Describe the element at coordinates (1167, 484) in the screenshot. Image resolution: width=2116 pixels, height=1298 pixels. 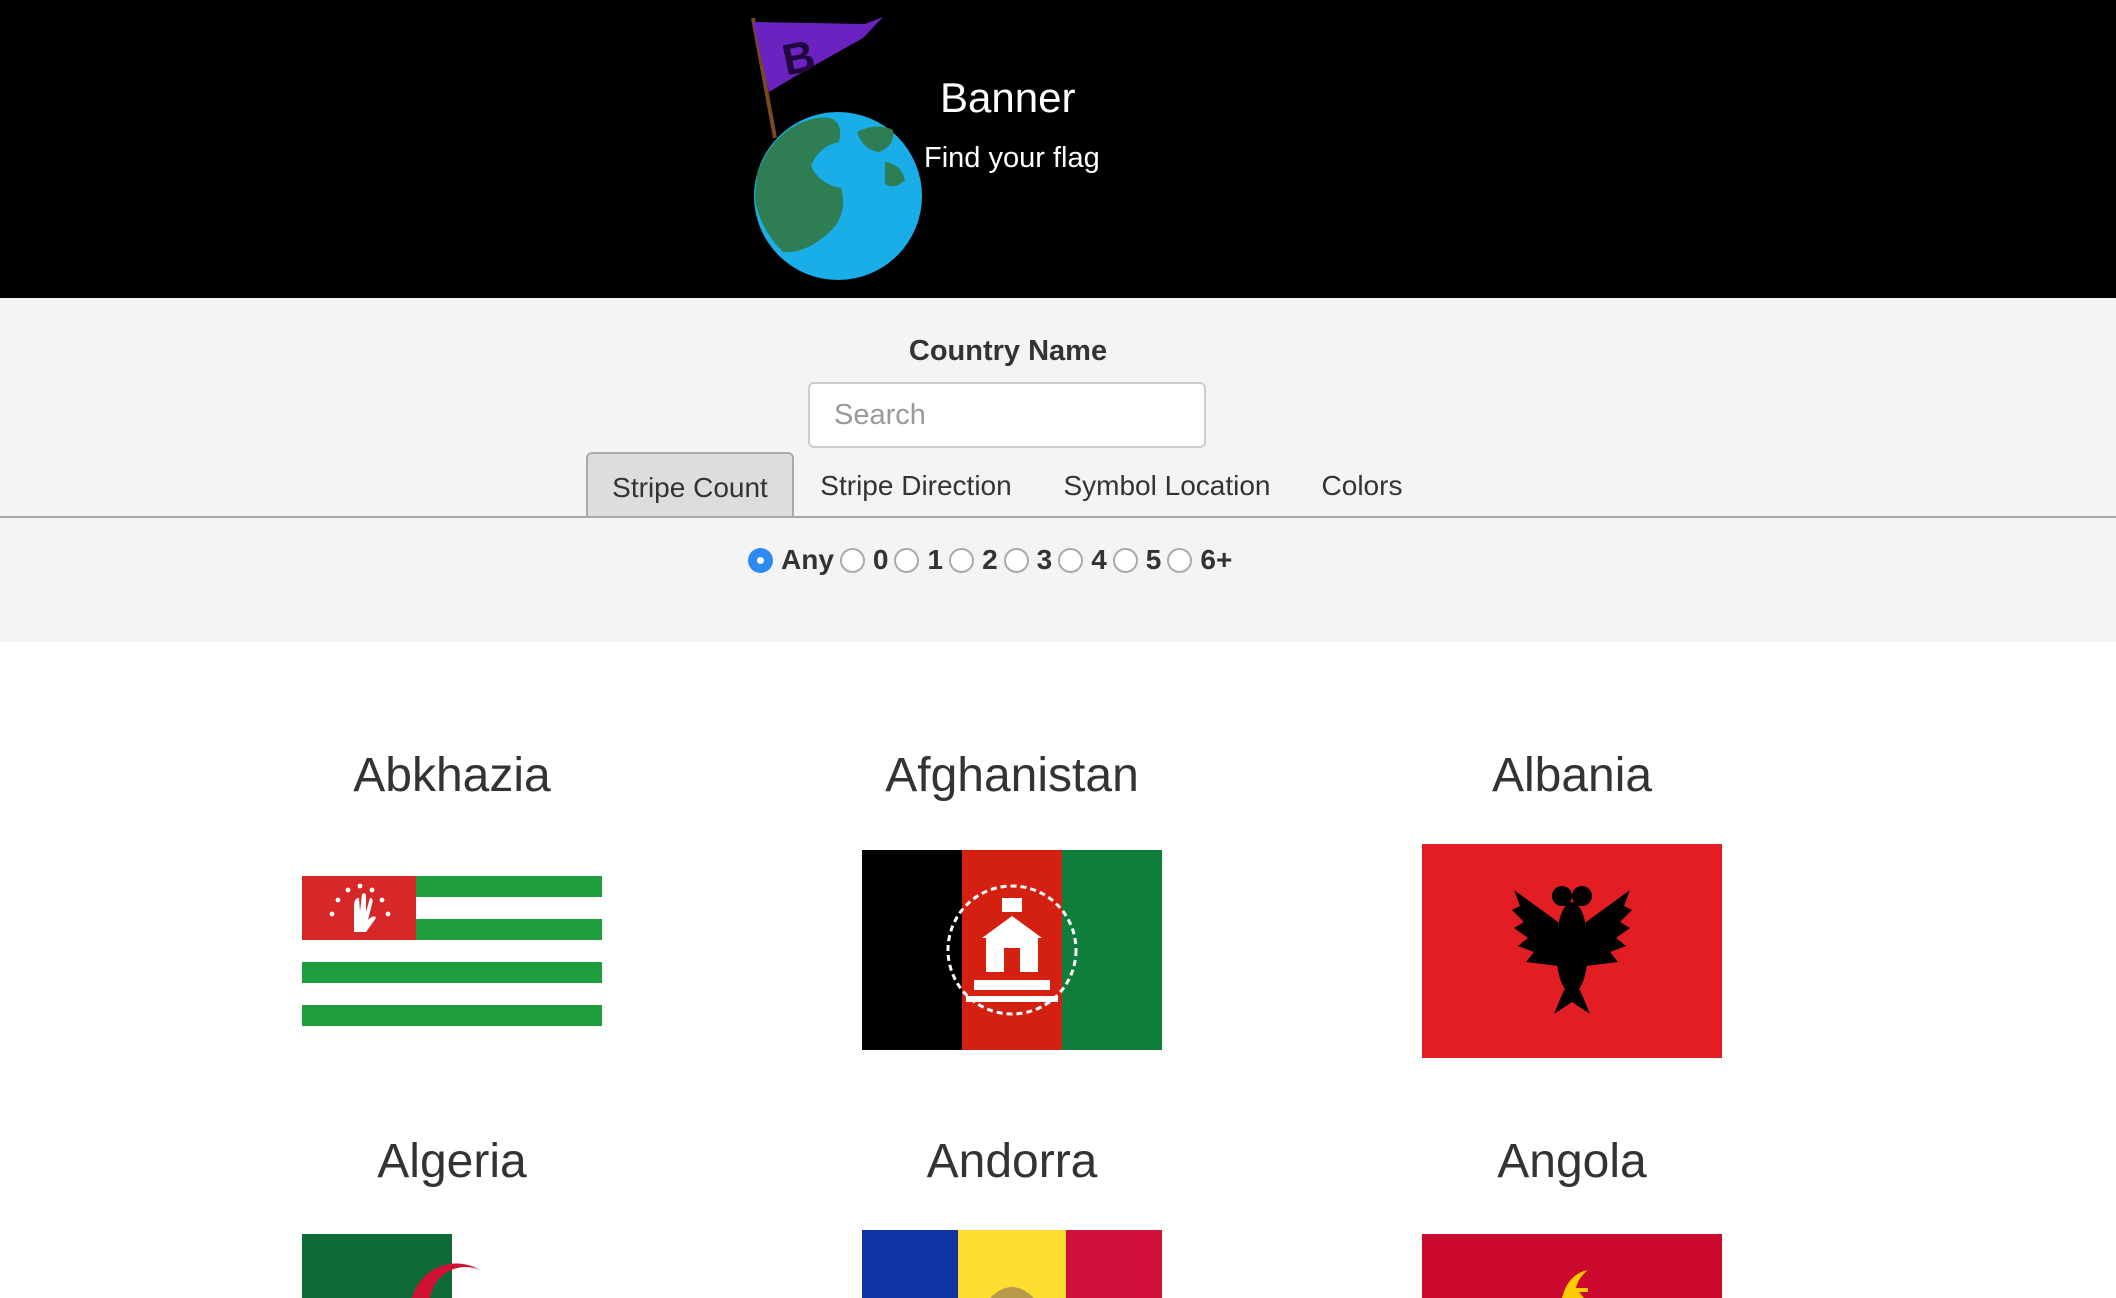
I see `tab-symbol-location: Symbol Location` at that location.